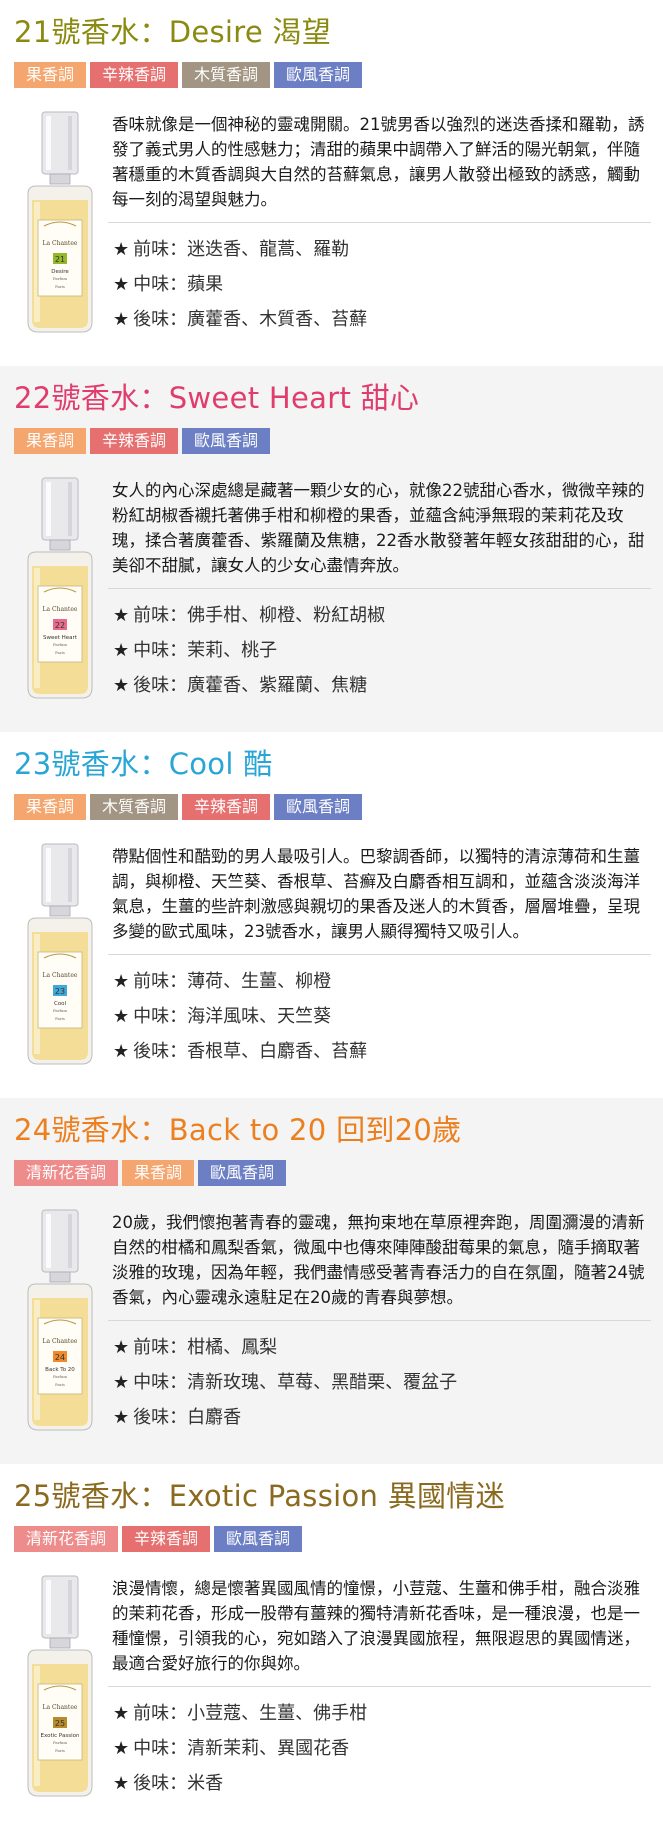 This screenshot has width=663, height=1830. Describe the element at coordinates (250, 1051) in the screenshot. I see `scent-note-text: 後味：香根草、白麝香、苔蘚` at that location.